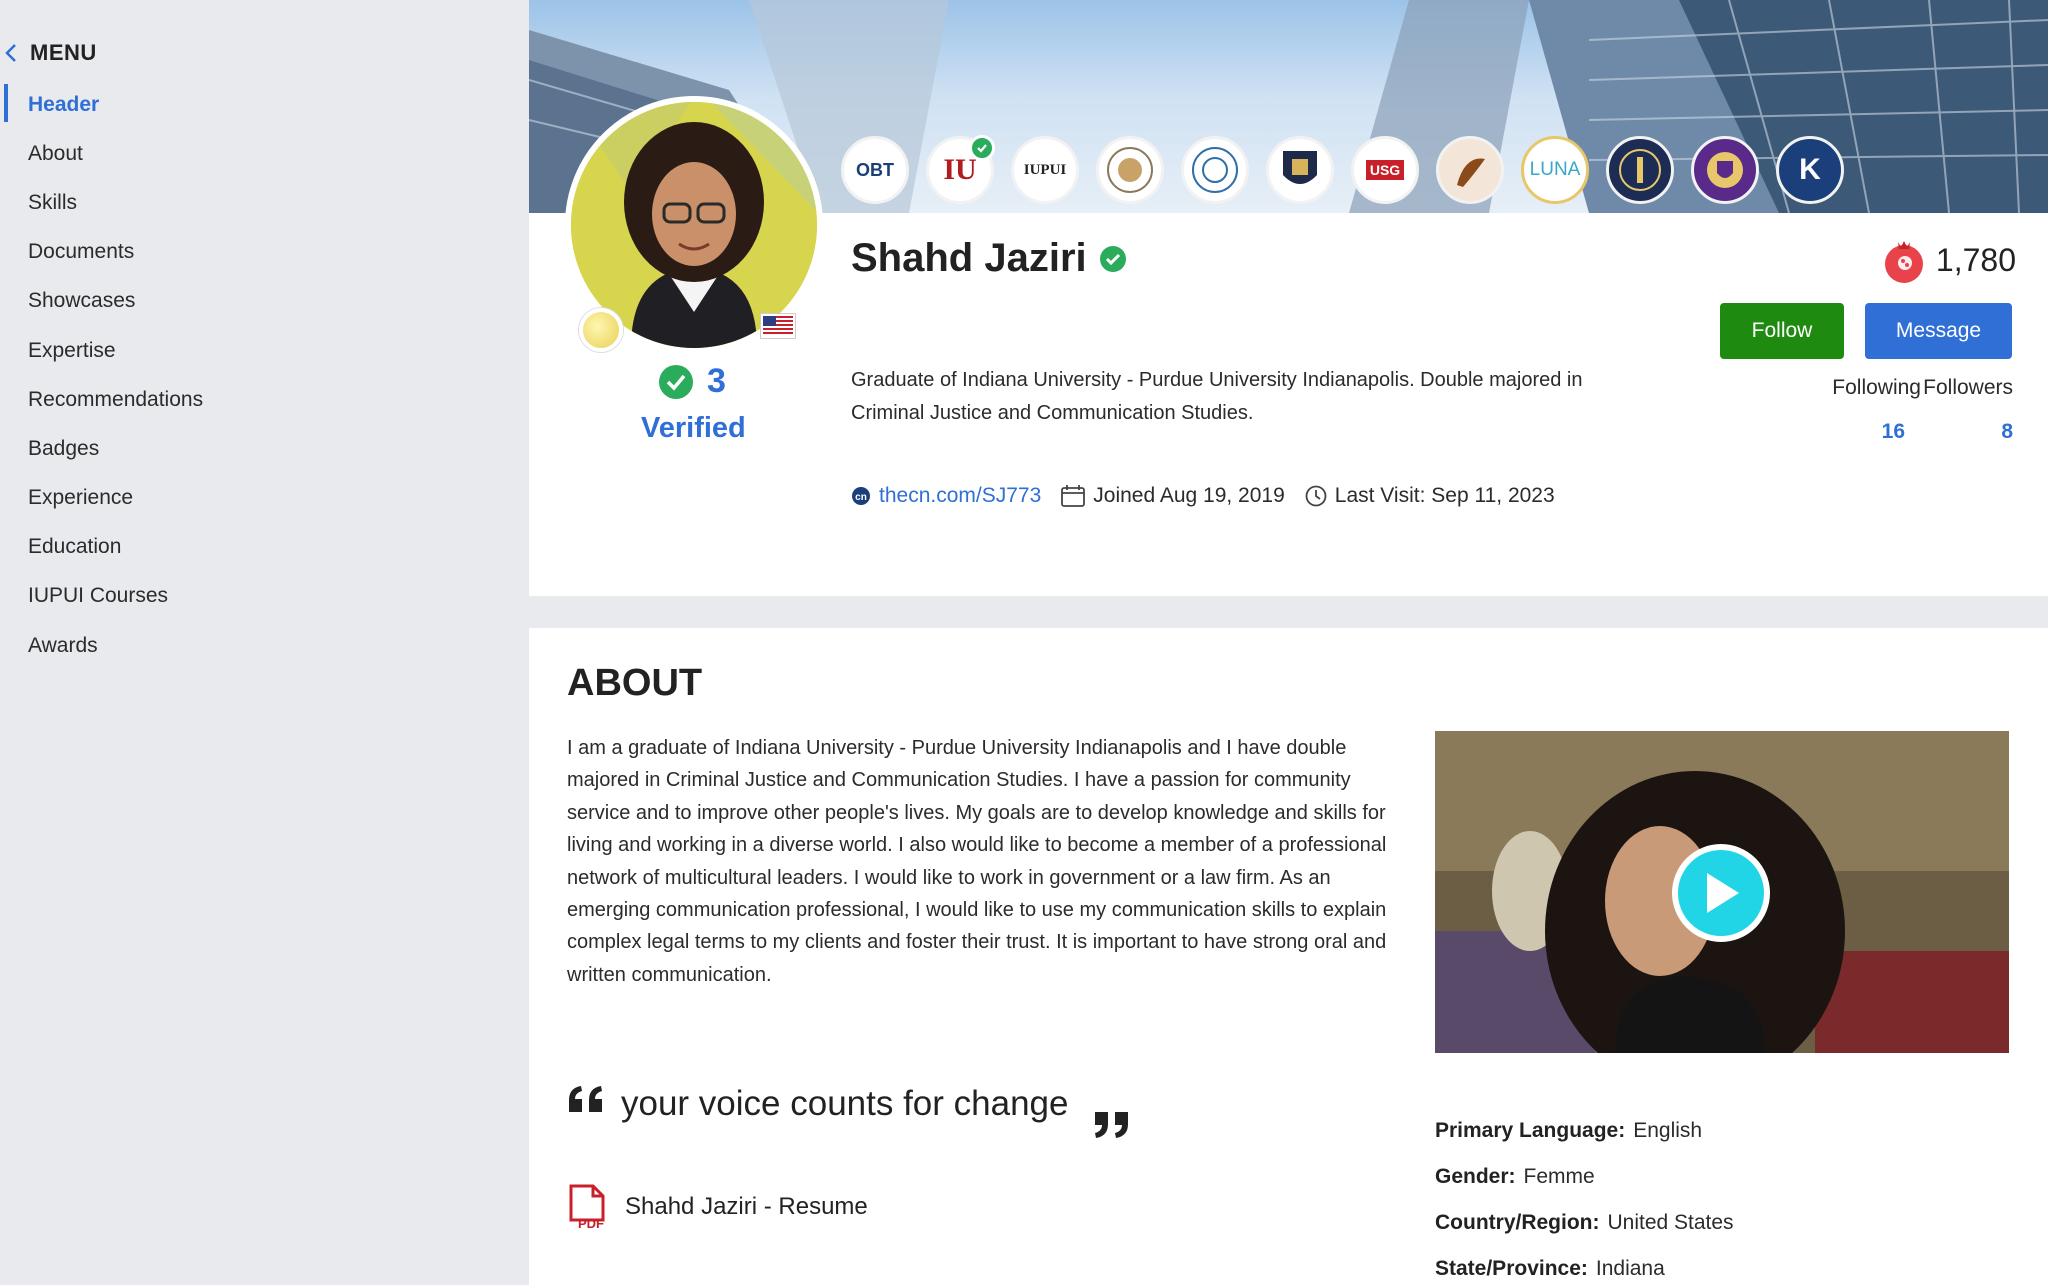  Describe the element at coordinates (11, 53) in the screenshot. I see `chevron-left-icon` at that location.